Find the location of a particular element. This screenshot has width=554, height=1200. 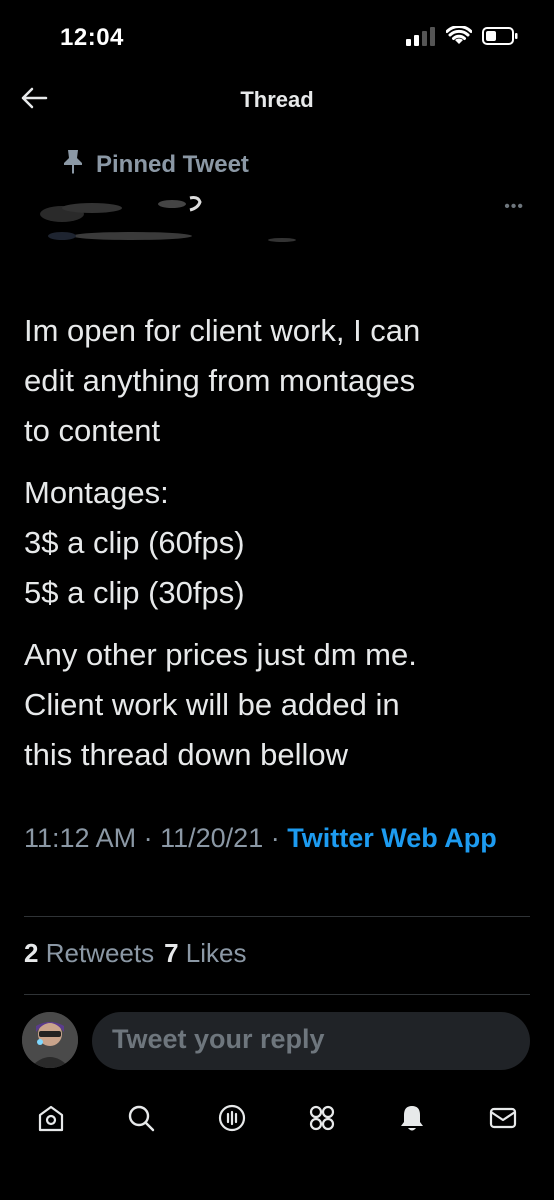

status-bar: 12:04 is located at coordinates (277, 35).